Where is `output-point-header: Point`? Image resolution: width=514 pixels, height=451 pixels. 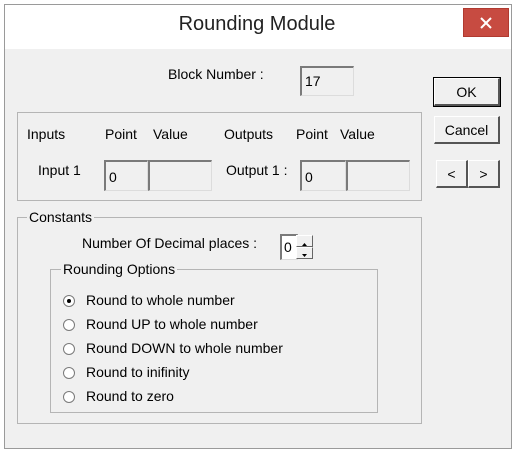 output-point-header: Point is located at coordinates (312, 134).